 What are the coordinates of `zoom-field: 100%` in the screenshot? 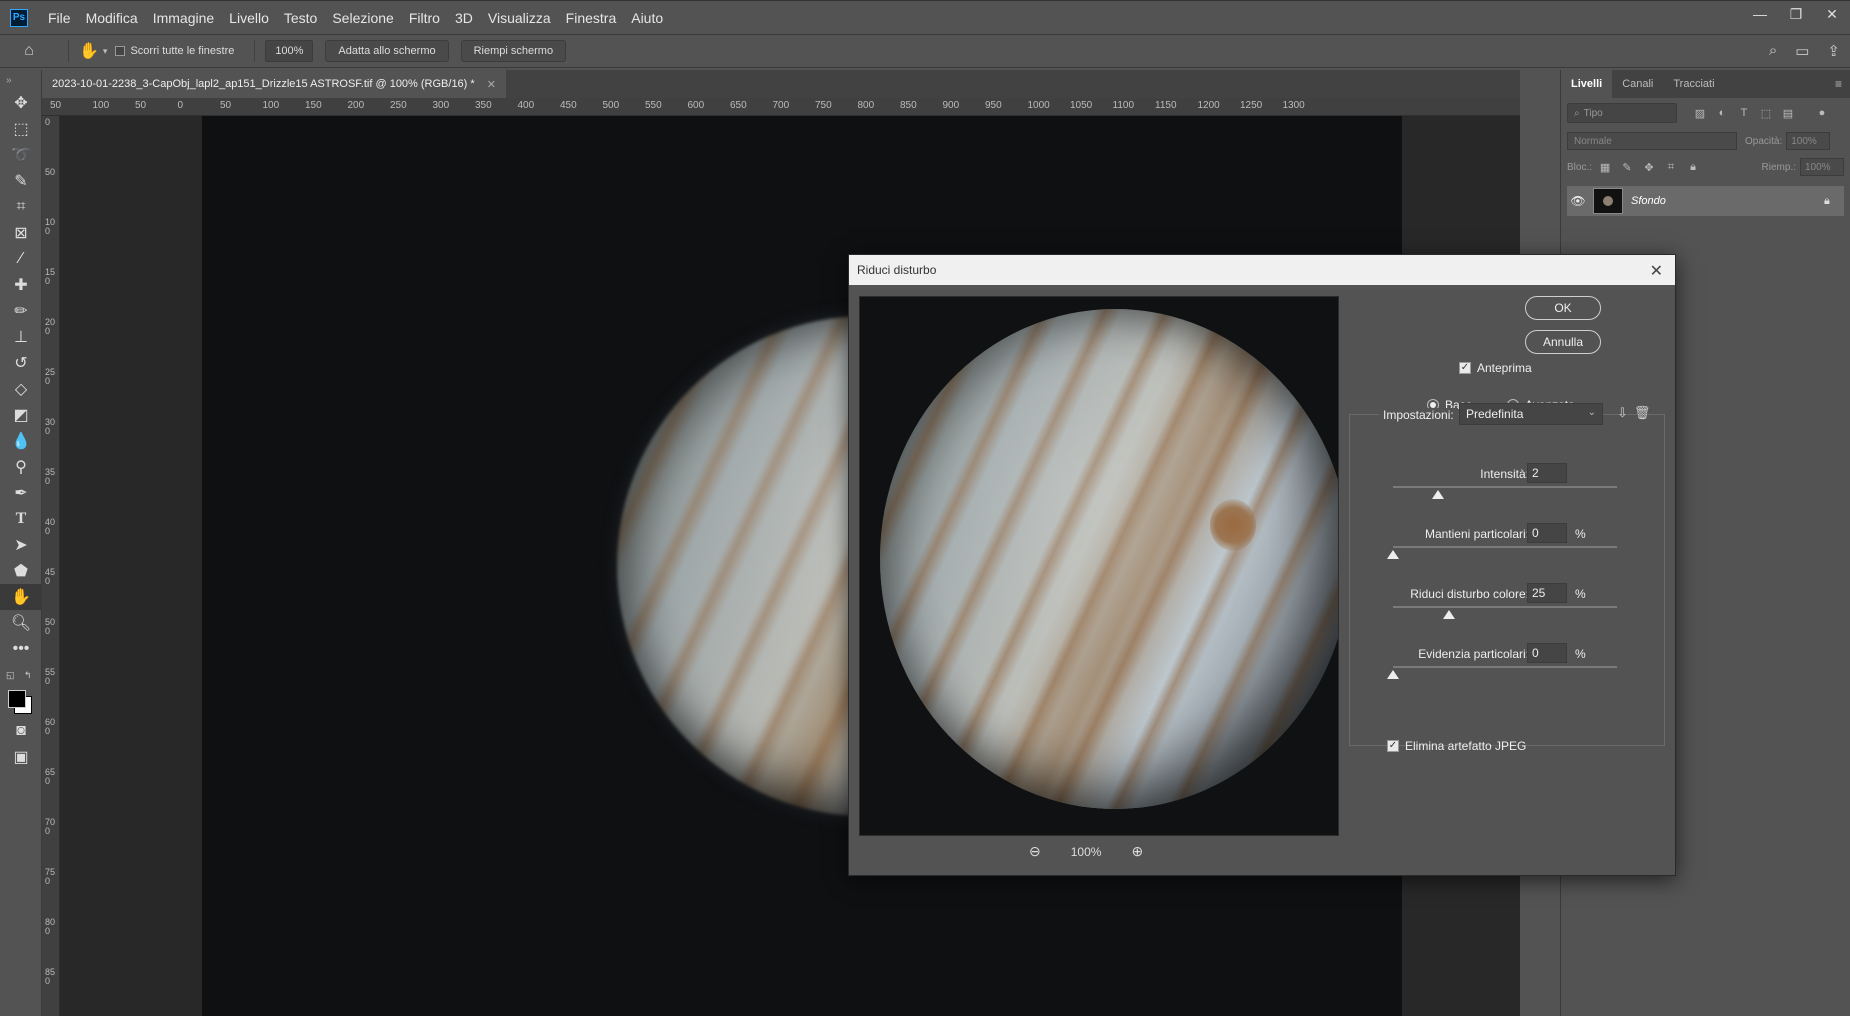 It's located at (289, 51).